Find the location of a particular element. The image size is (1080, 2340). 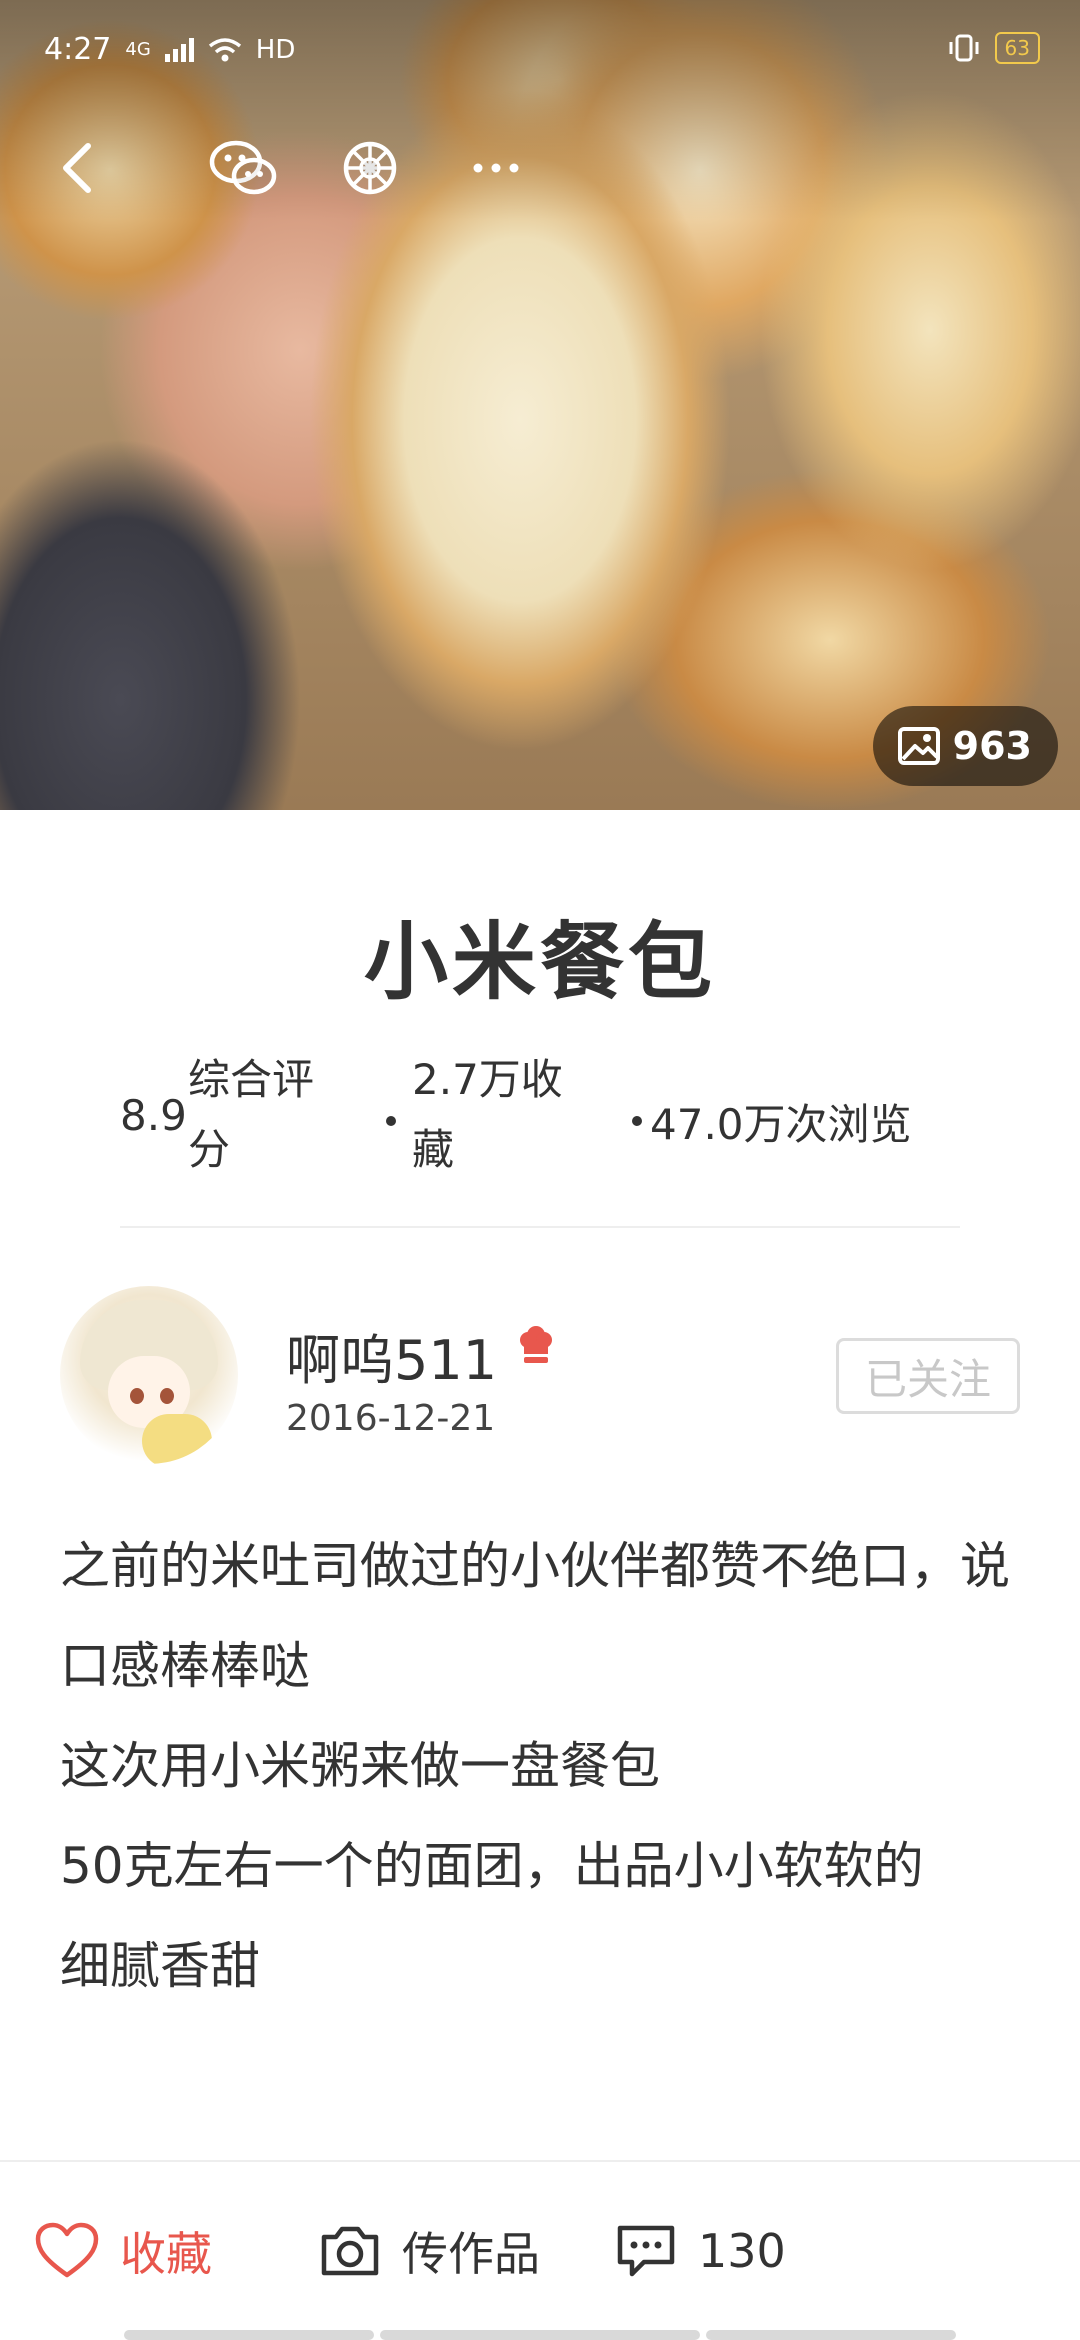

share-moments-button is located at coordinates (370, 168).